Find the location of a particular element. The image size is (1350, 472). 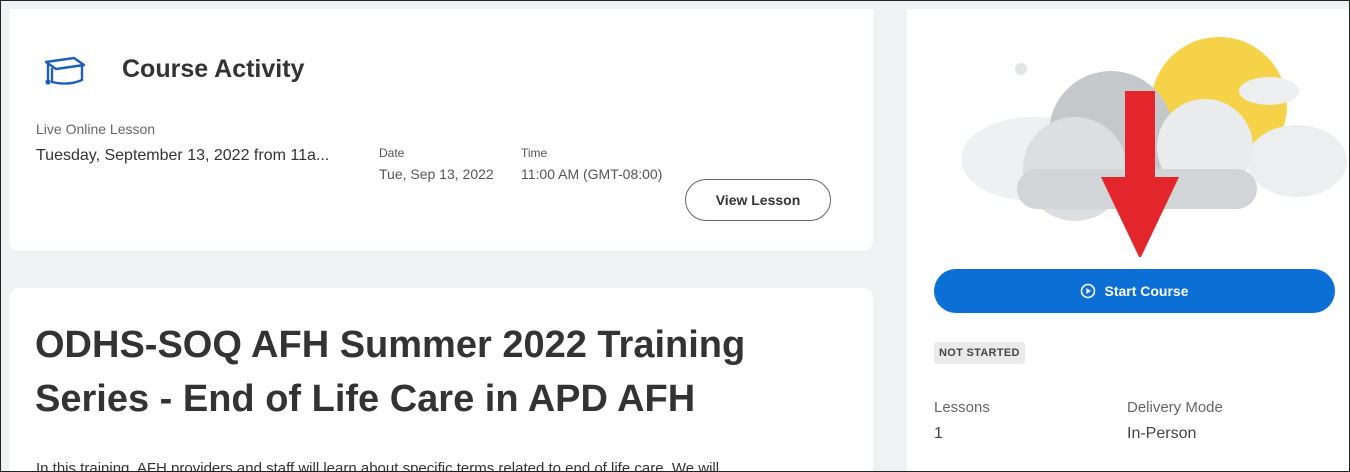

view-lesson-button: View Lesson is located at coordinates (758, 200).